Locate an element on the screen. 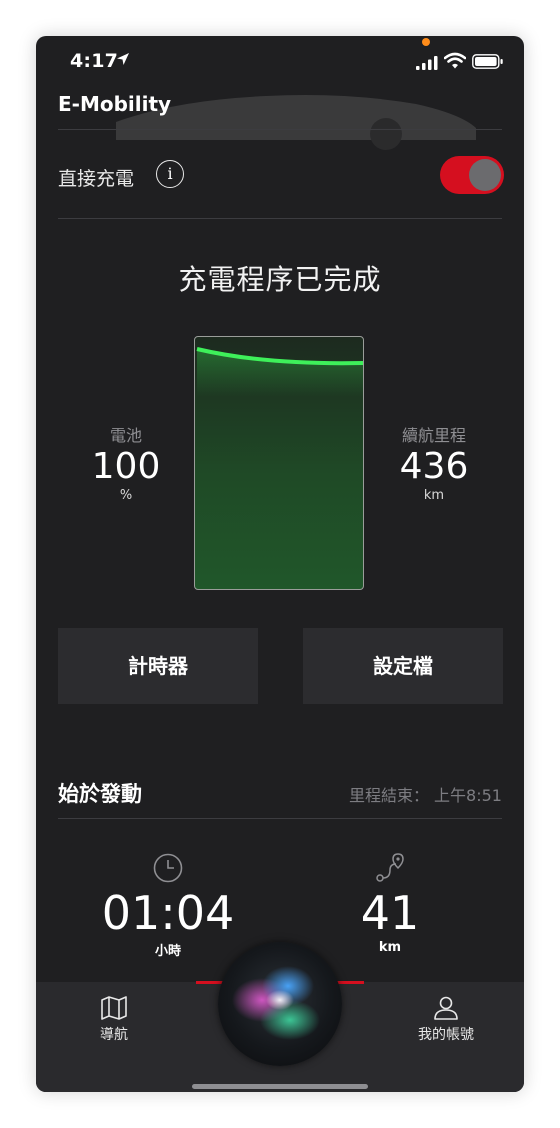 The image size is (560, 1128). battery-label: 電池 is located at coordinates (125, 435).